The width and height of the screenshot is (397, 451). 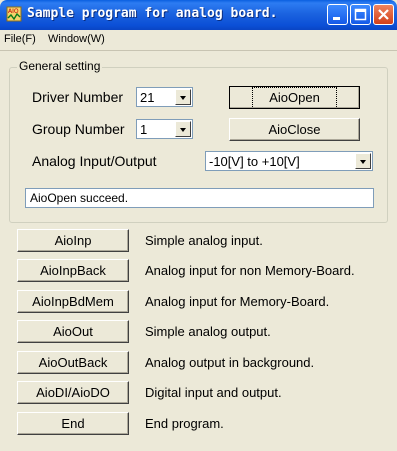 What do you see at coordinates (152, 13) in the screenshot?
I see `window-title: Sample program for analog board.` at bounding box center [152, 13].